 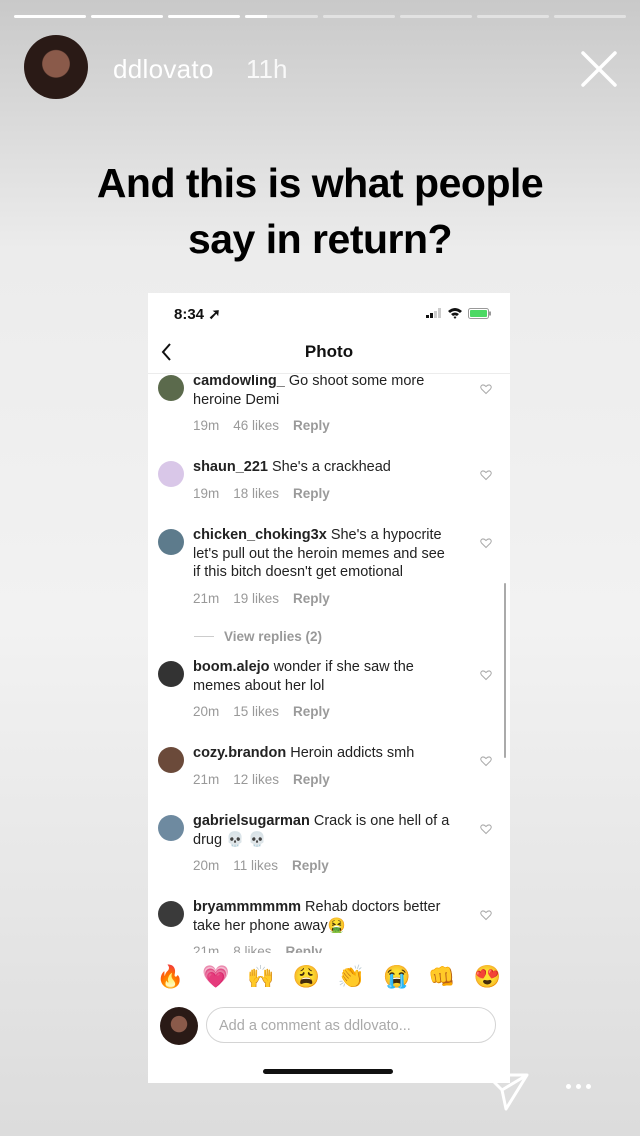 I want to click on emoji-button: 😭, so click(x=396, y=977).